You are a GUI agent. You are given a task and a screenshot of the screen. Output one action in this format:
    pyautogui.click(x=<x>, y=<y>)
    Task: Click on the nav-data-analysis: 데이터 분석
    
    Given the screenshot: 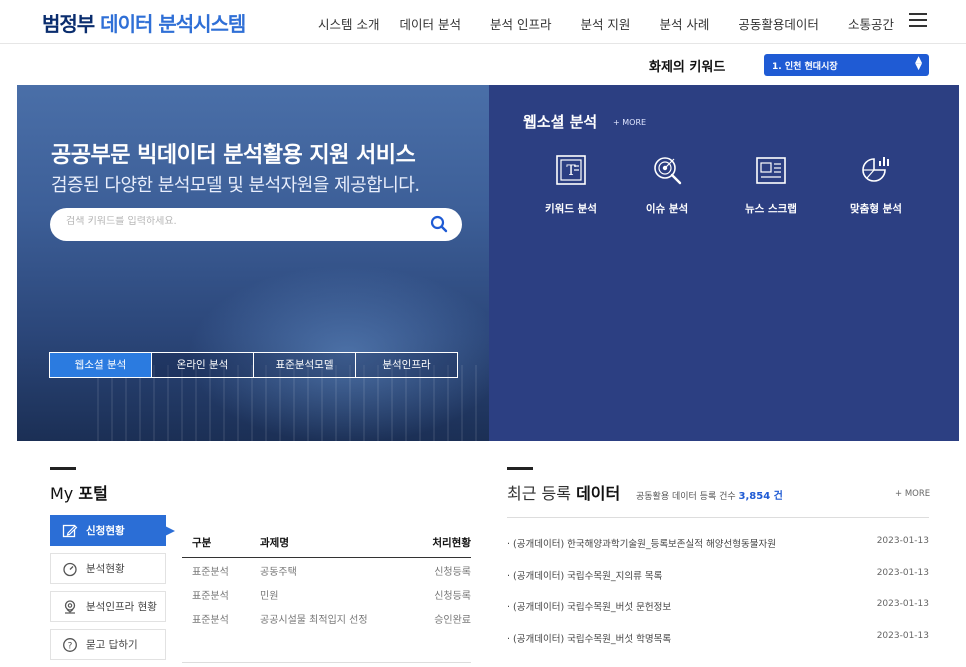 What is the action you would take?
    pyautogui.click(x=429, y=23)
    